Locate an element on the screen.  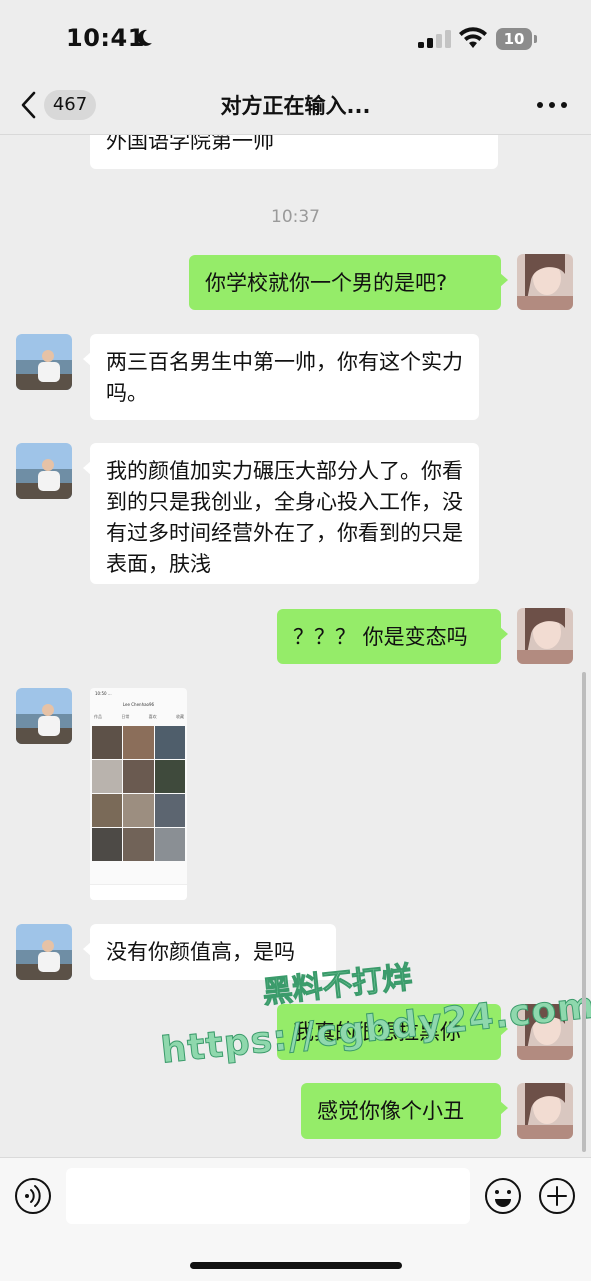
image-message: 10:50 ... Lee Chenhao96 作品 日常 喜欢 收藏 is located at coordinates (138, 794).